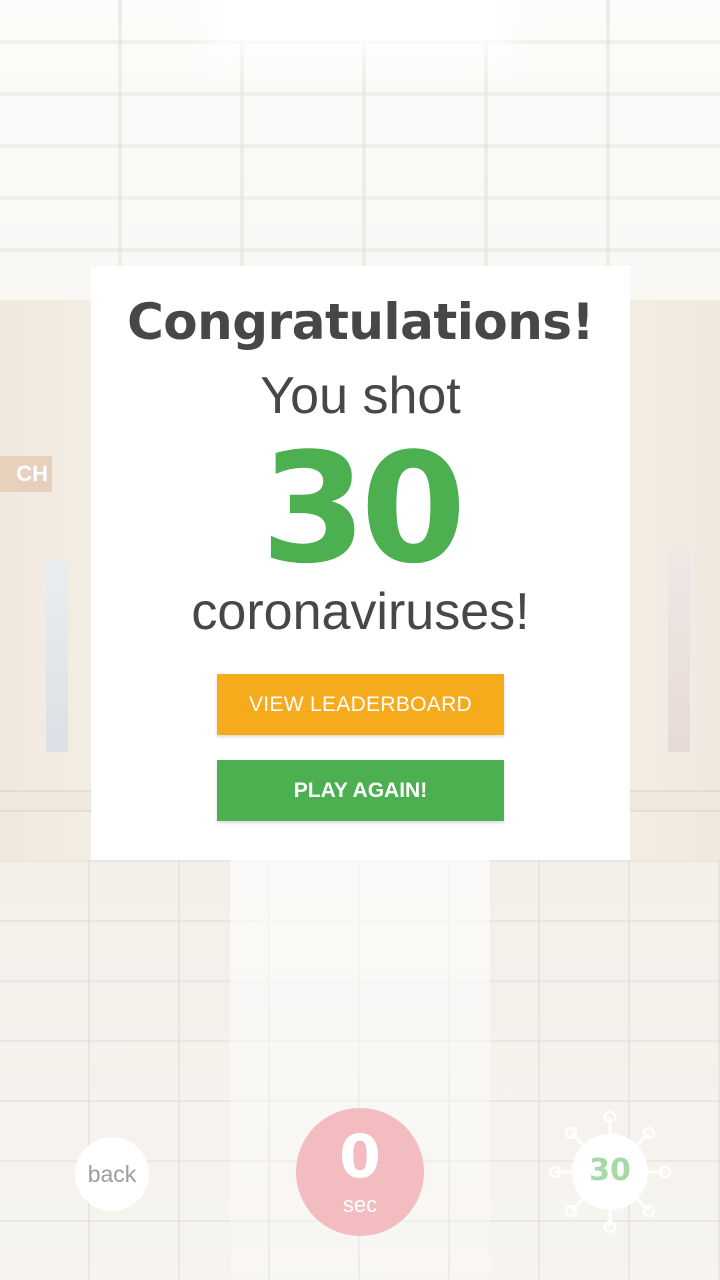  I want to click on virus-count: 30, so click(610, 1170).